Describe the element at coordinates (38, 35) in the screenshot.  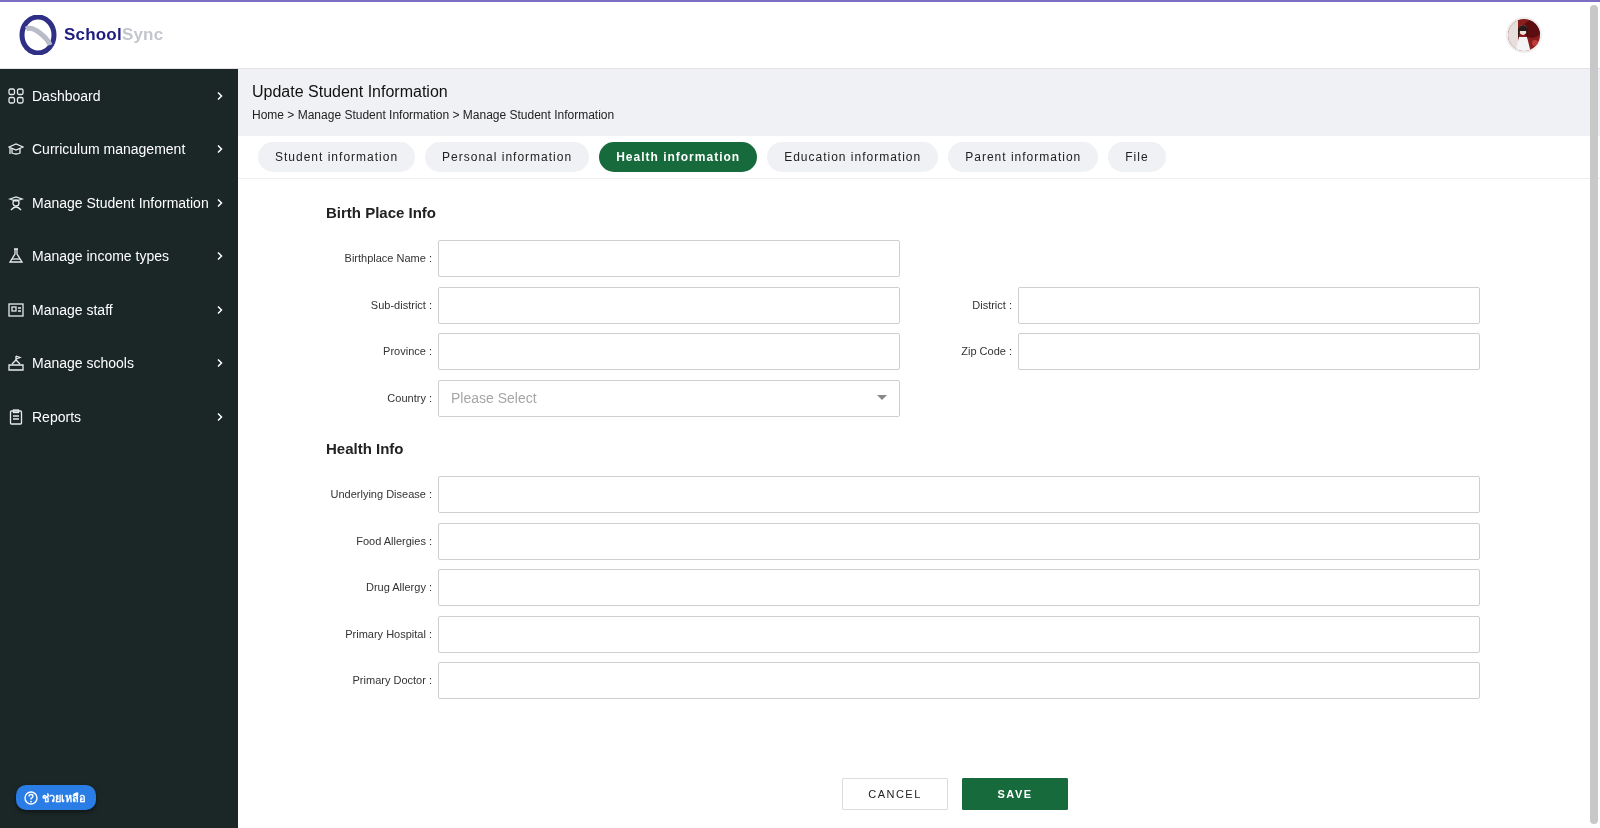
I see `logo-icon` at that location.